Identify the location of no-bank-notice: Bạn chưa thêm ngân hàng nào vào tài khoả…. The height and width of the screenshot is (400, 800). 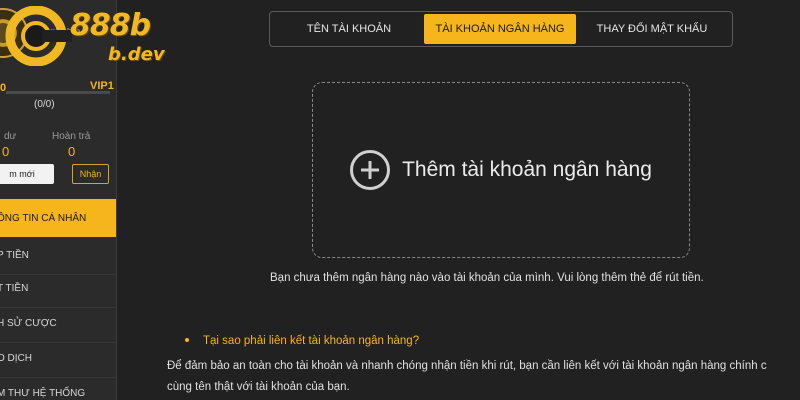
(487, 278).